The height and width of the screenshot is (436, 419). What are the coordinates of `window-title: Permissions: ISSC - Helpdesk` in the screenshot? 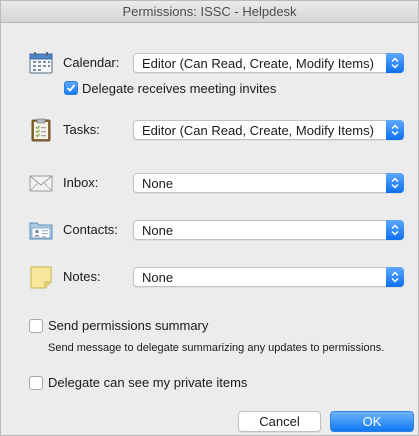 It's located at (209, 11).